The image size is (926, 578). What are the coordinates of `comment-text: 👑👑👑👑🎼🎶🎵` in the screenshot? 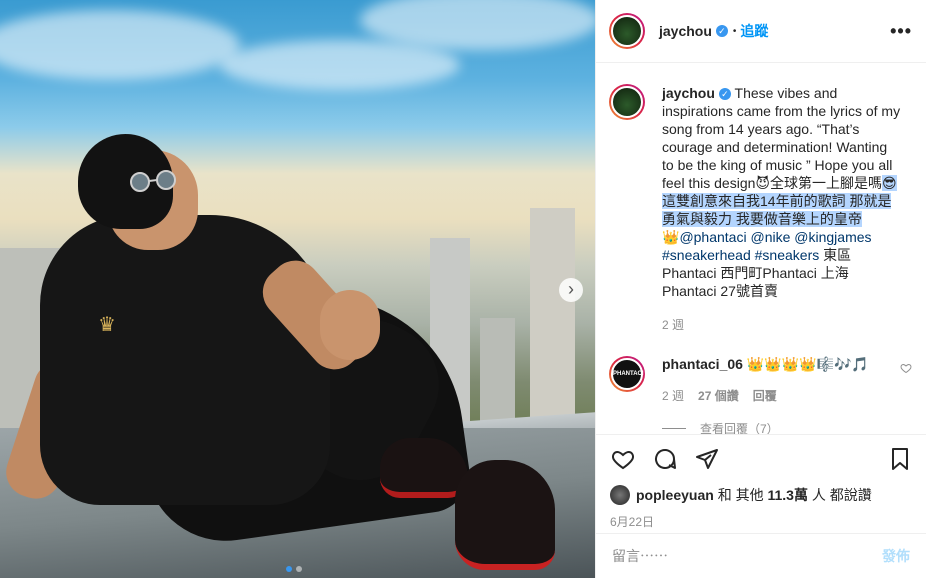 It's located at (807, 364).